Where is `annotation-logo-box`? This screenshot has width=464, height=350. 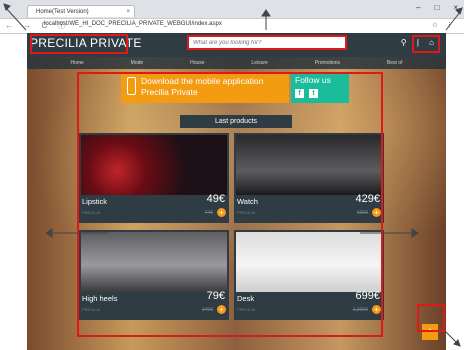 annotation-logo-box is located at coordinates (79, 44).